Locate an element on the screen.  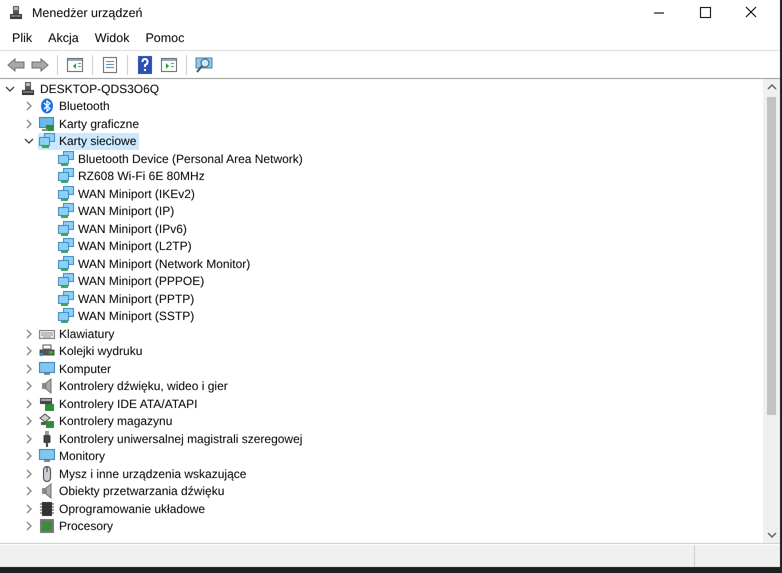
tree-item-label: Komputer is located at coordinates (85, 369).